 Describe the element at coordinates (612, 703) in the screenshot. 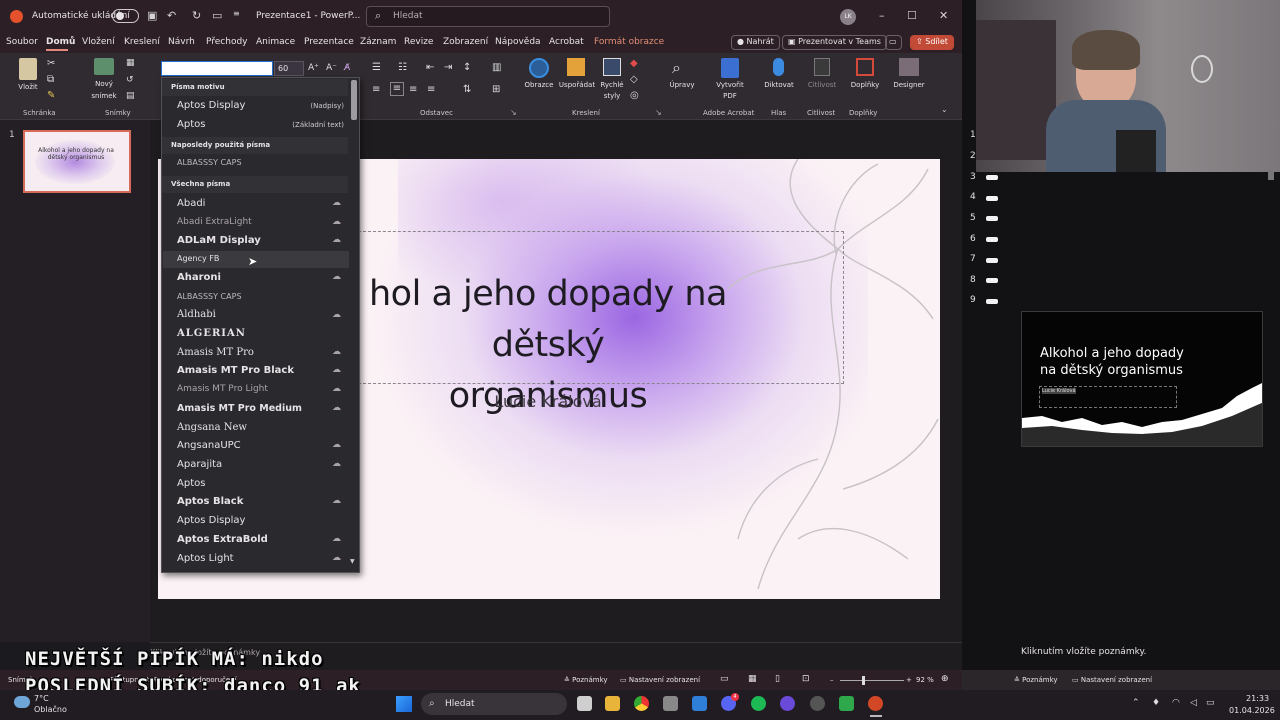

I see `file-explorer-icon` at that location.